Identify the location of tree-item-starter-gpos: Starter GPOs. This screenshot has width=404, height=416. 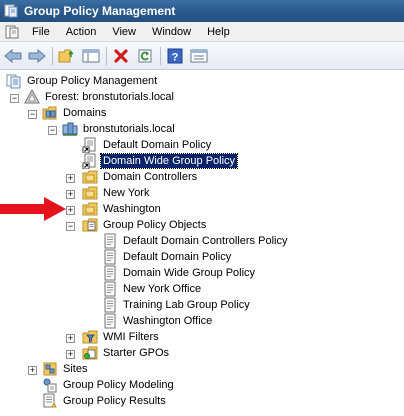
(126, 353).